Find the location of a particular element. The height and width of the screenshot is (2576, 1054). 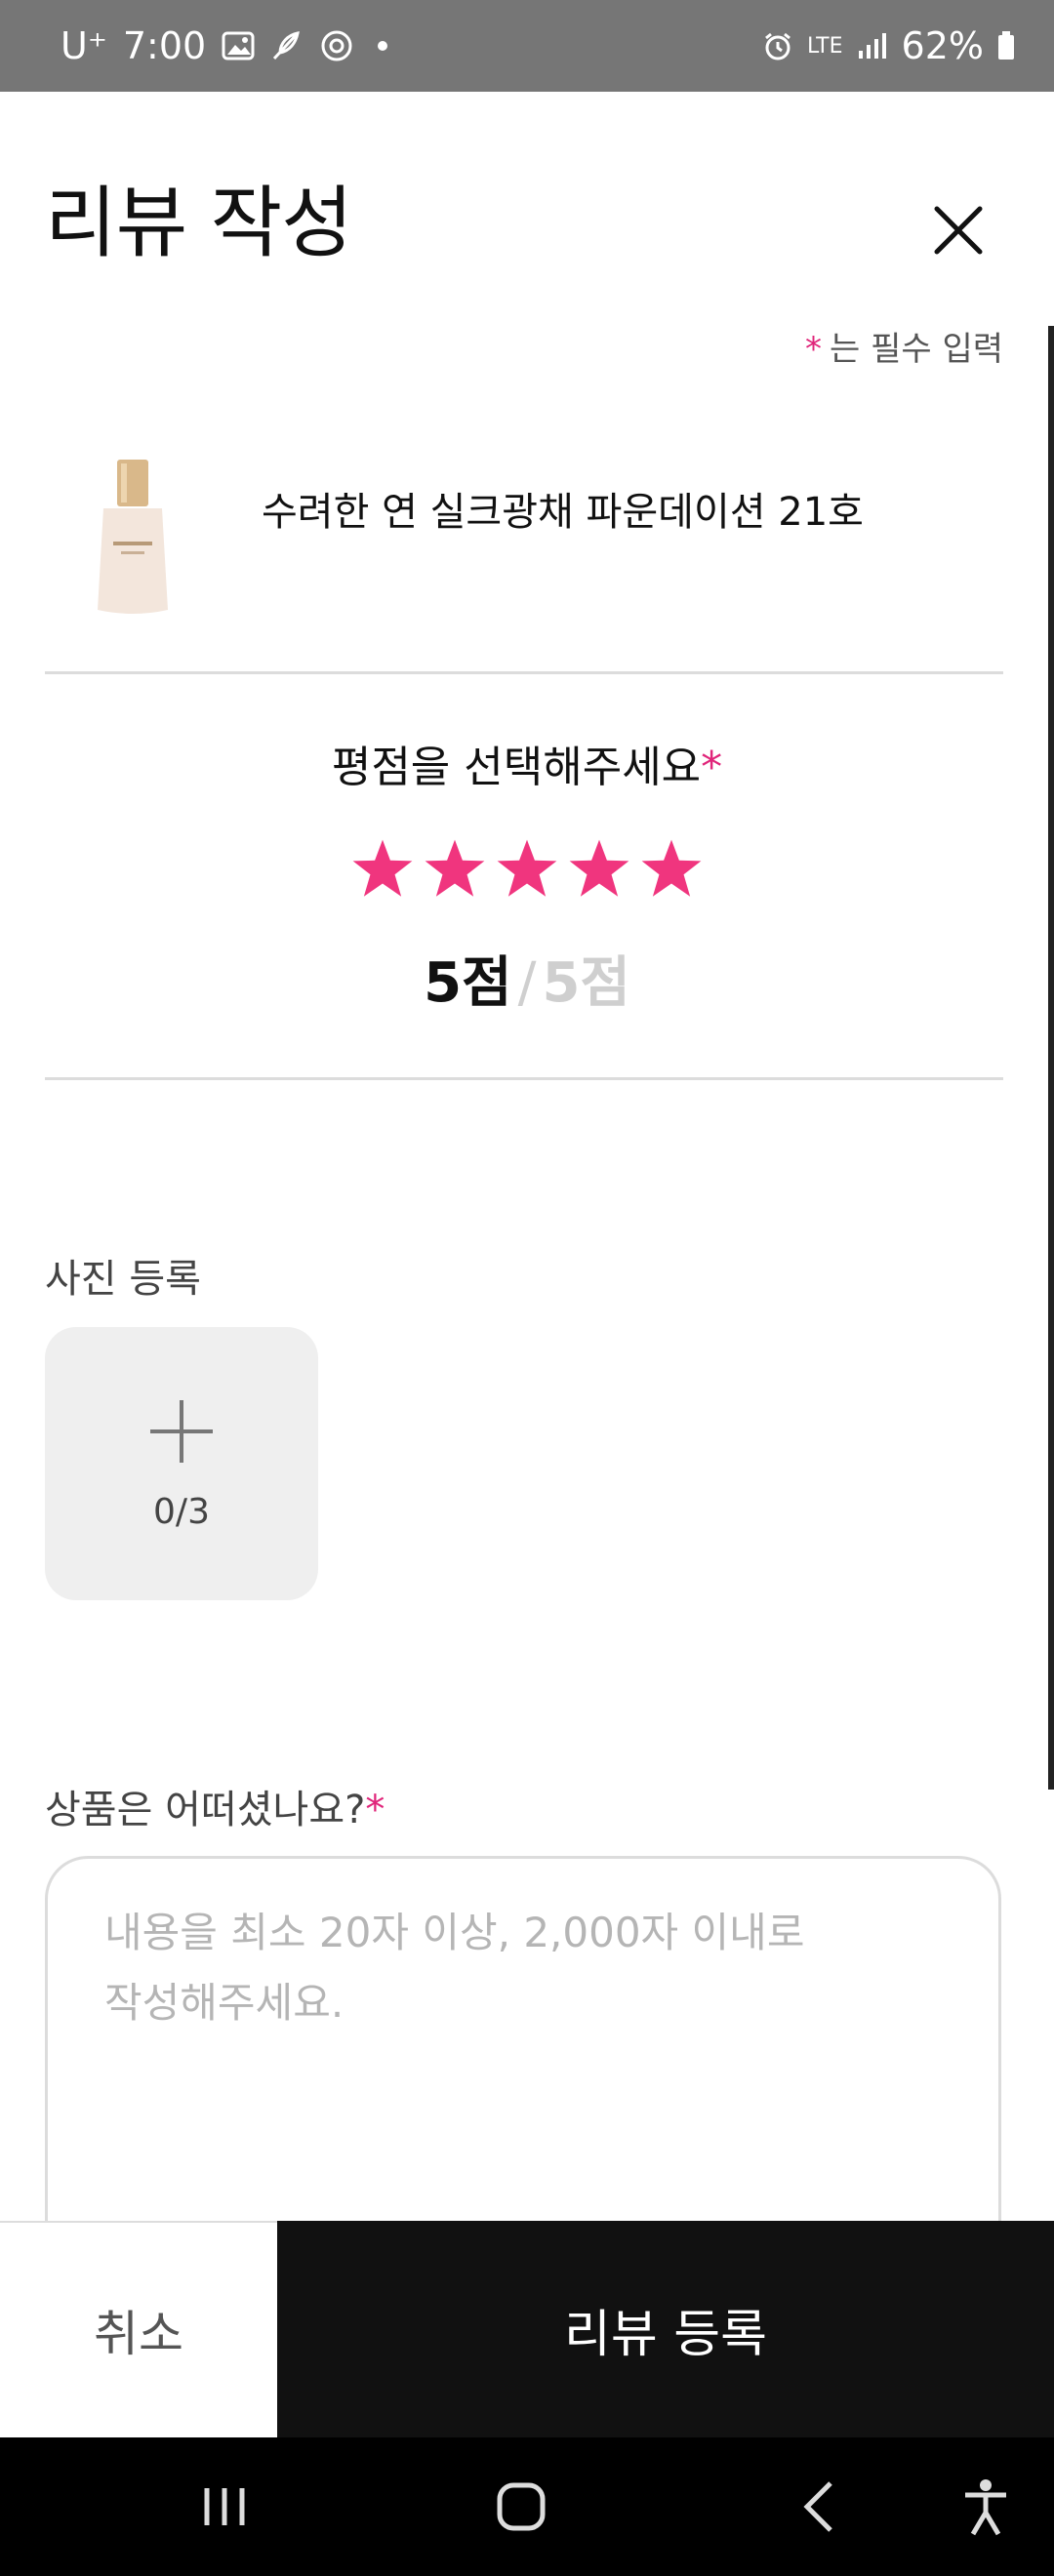

score-max: 5점 is located at coordinates (586, 983).